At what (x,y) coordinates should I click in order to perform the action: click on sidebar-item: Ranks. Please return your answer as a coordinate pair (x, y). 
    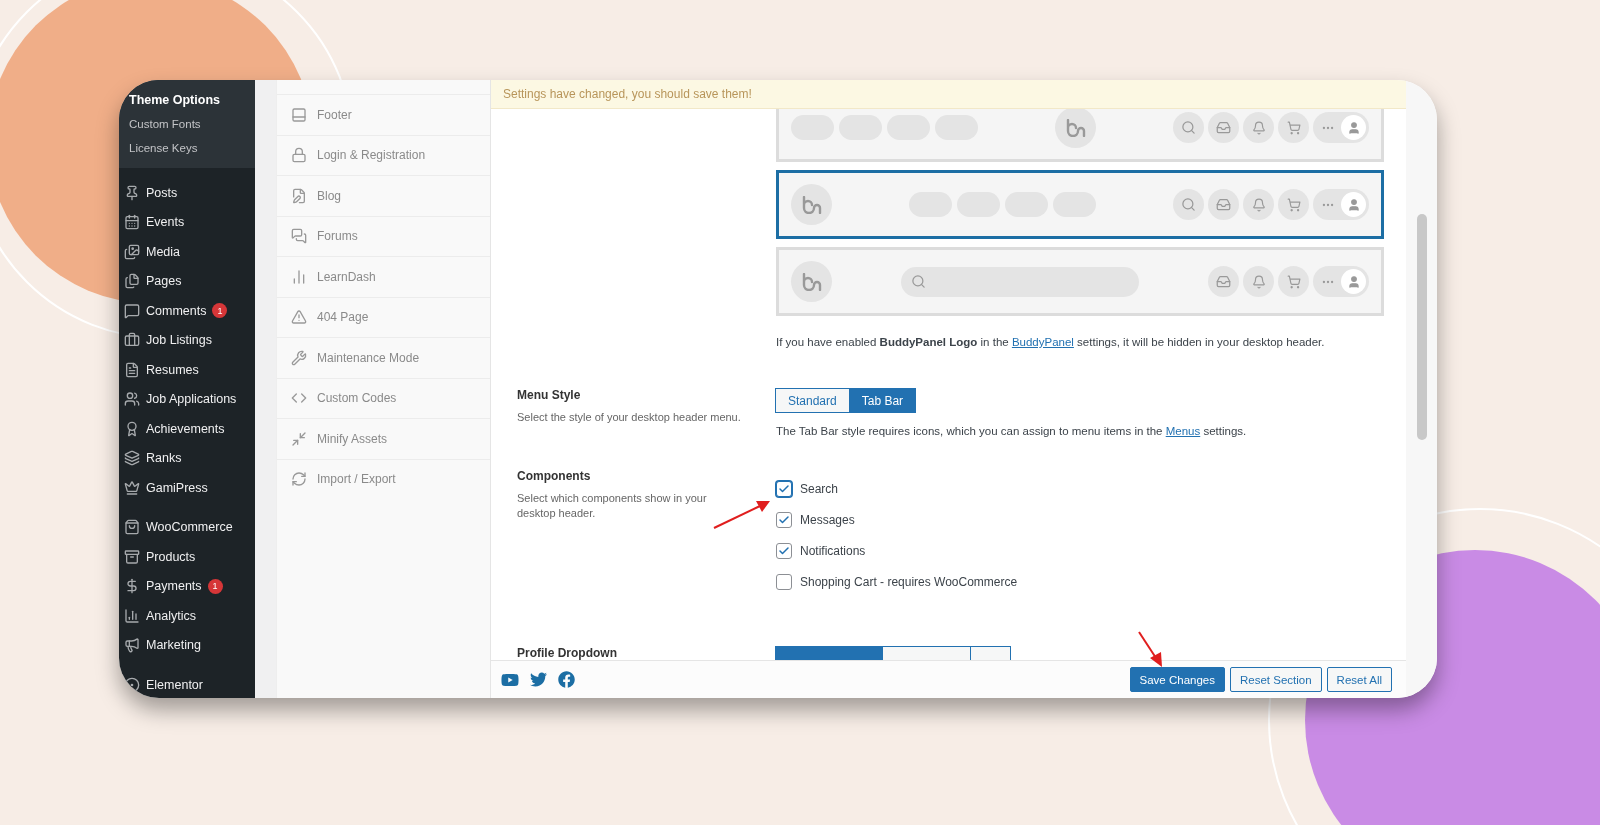
    Looking at the image, I should click on (187, 458).